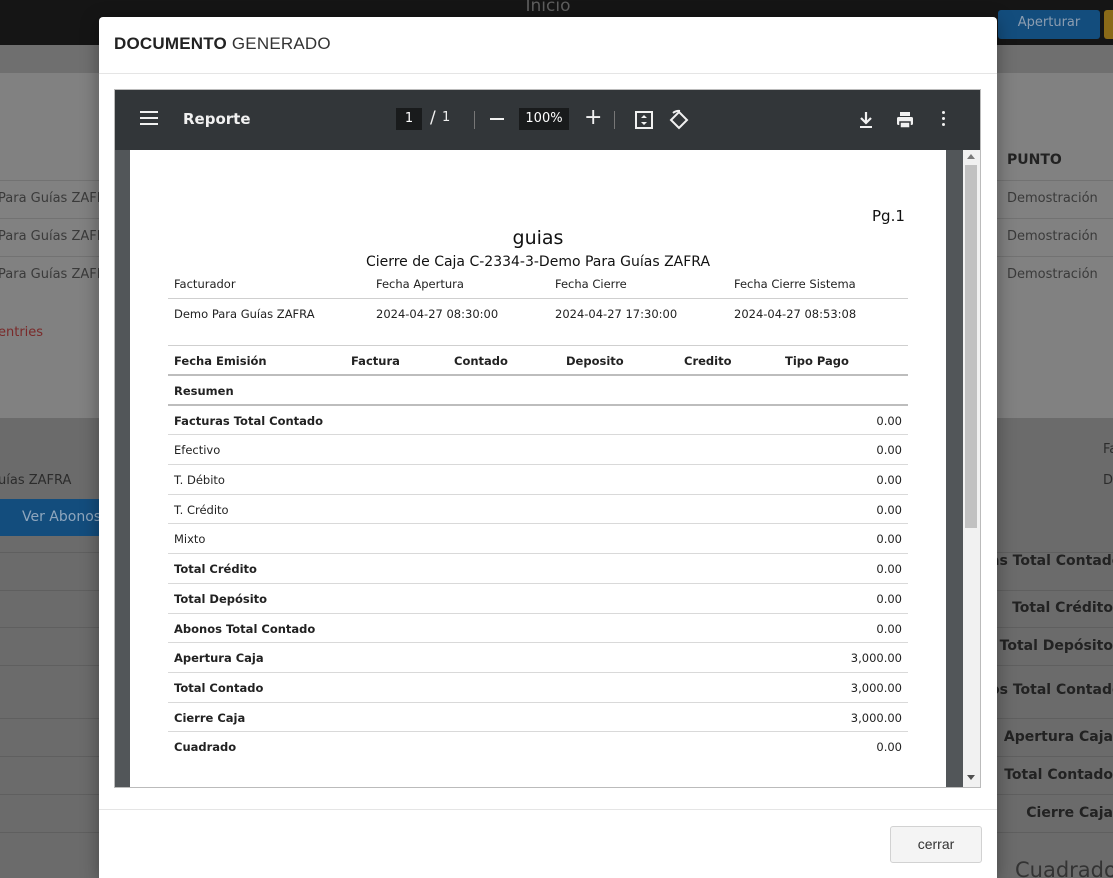  What do you see at coordinates (538, 629) in the screenshot?
I see `table-row: Abonos Total Contado 0.00` at bounding box center [538, 629].